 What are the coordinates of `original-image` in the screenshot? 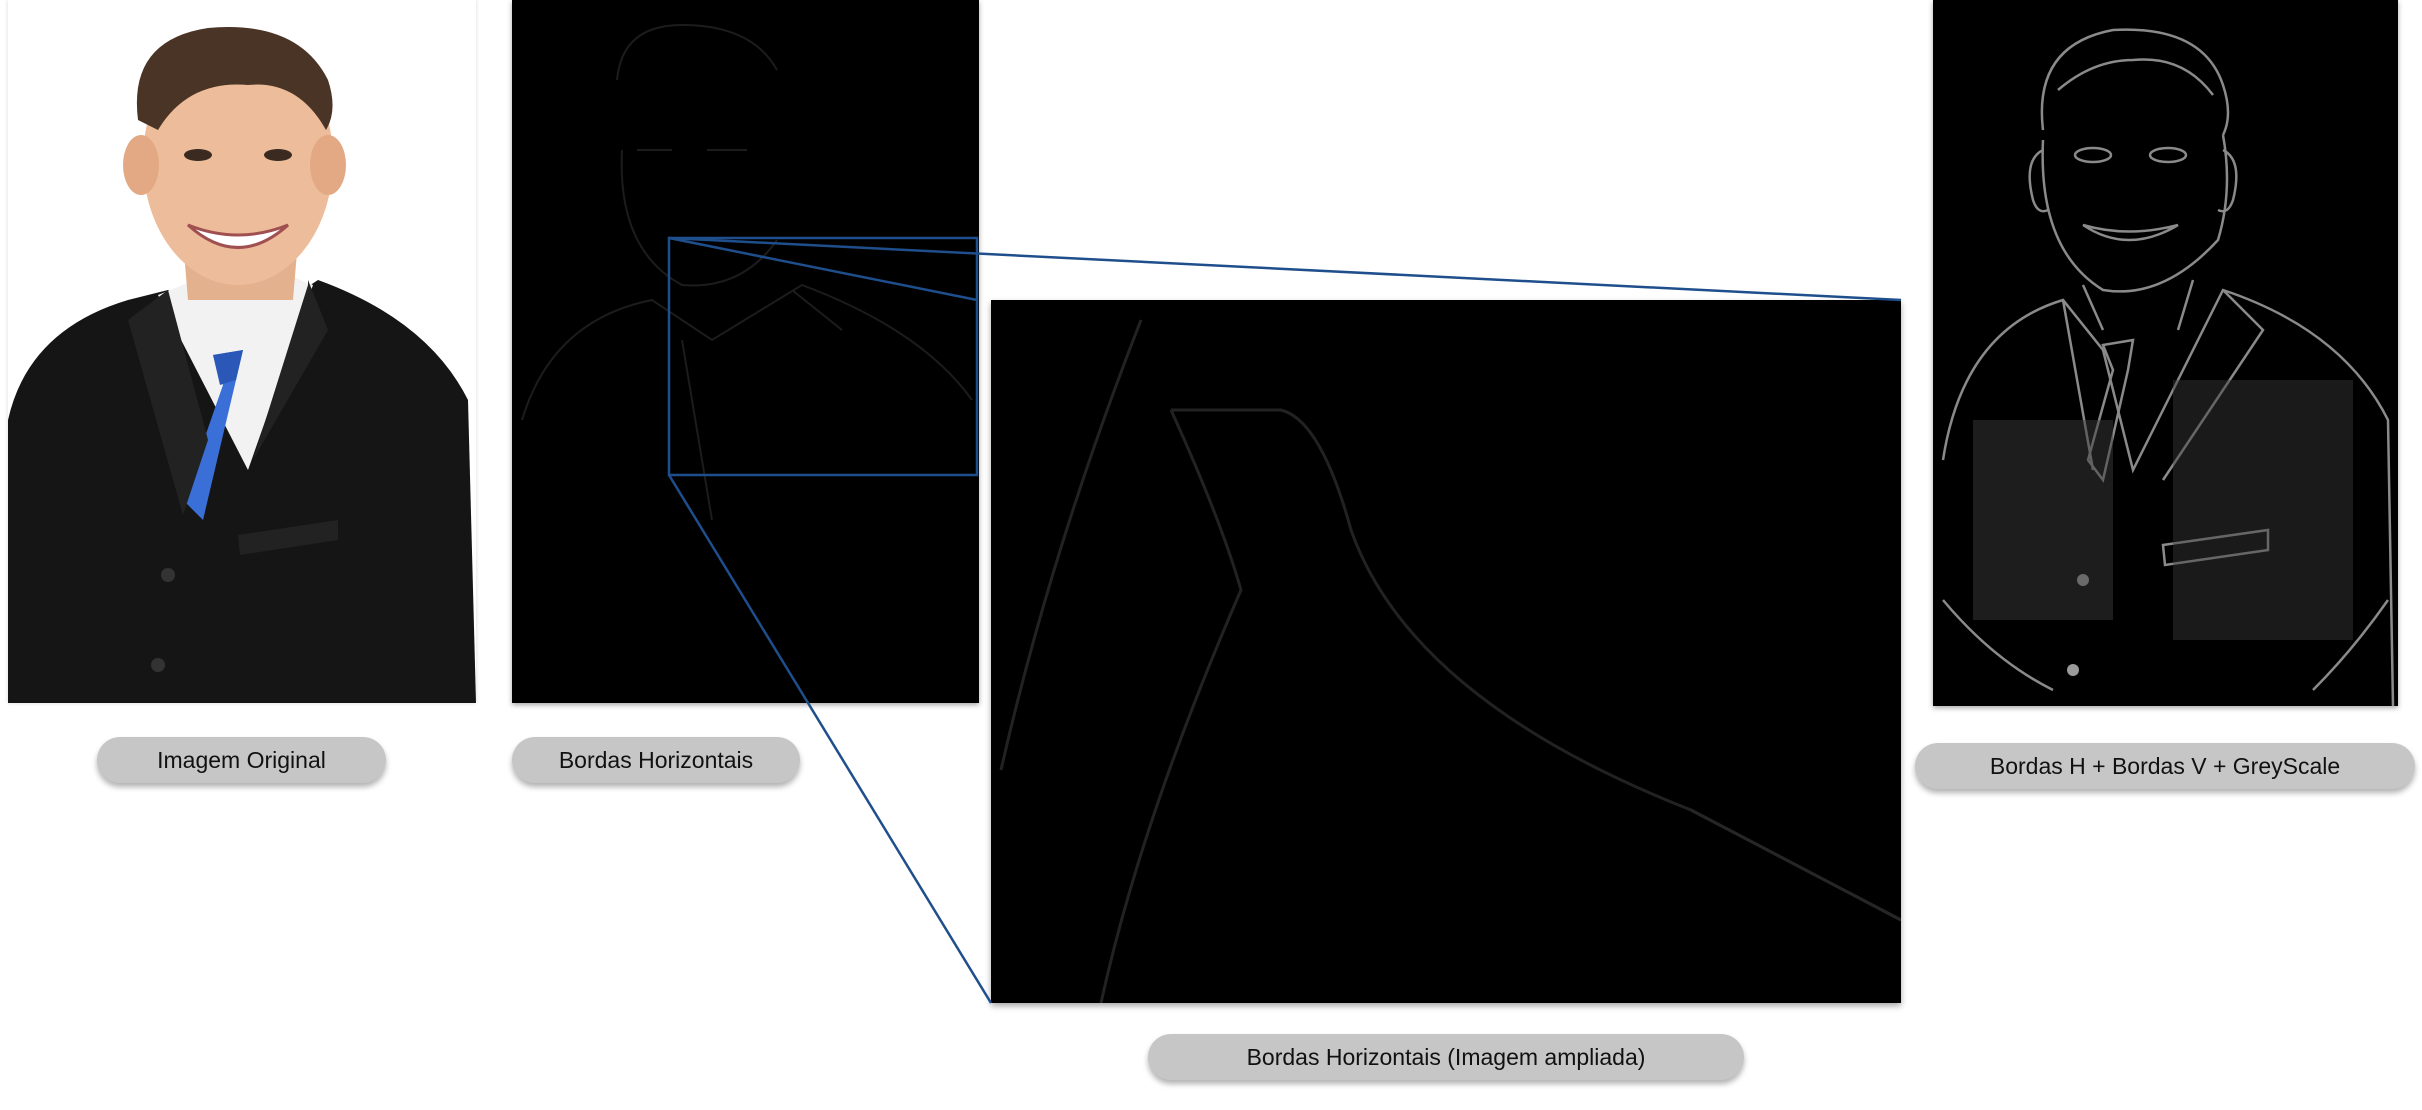 It's located at (242, 351).